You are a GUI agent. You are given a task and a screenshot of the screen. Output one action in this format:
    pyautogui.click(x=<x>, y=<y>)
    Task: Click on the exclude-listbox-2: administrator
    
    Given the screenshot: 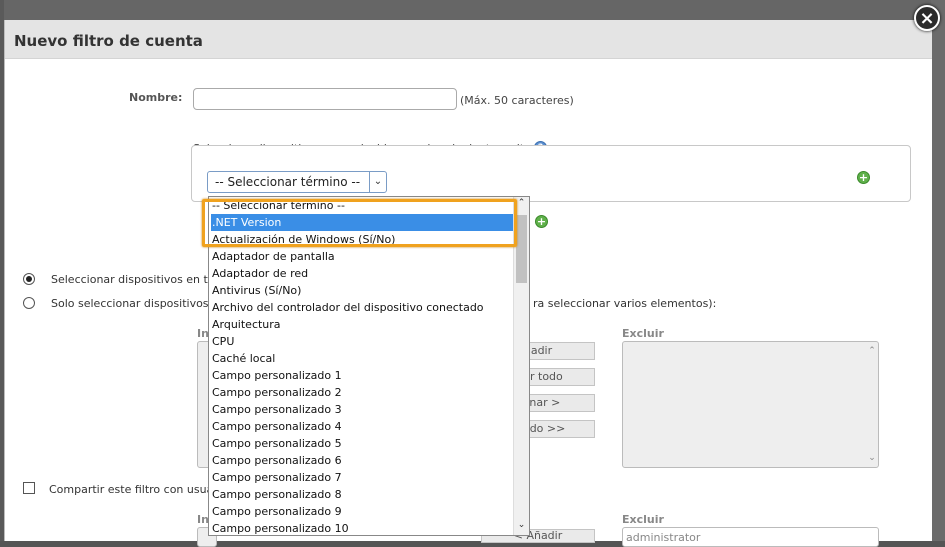 What is the action you would take?
    pyautogui.click(x=750, y=537)
    